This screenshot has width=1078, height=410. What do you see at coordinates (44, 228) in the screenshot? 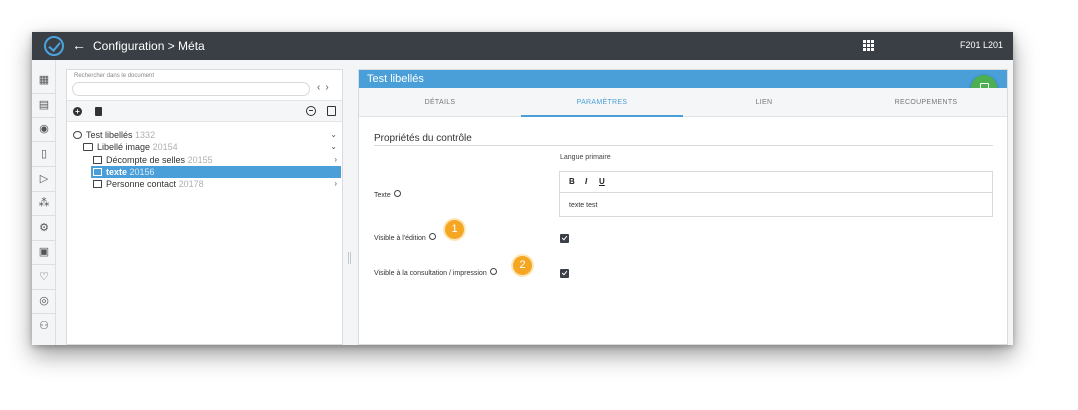
I see `settings-icon: ⚙` at bounding box center [44, 228].